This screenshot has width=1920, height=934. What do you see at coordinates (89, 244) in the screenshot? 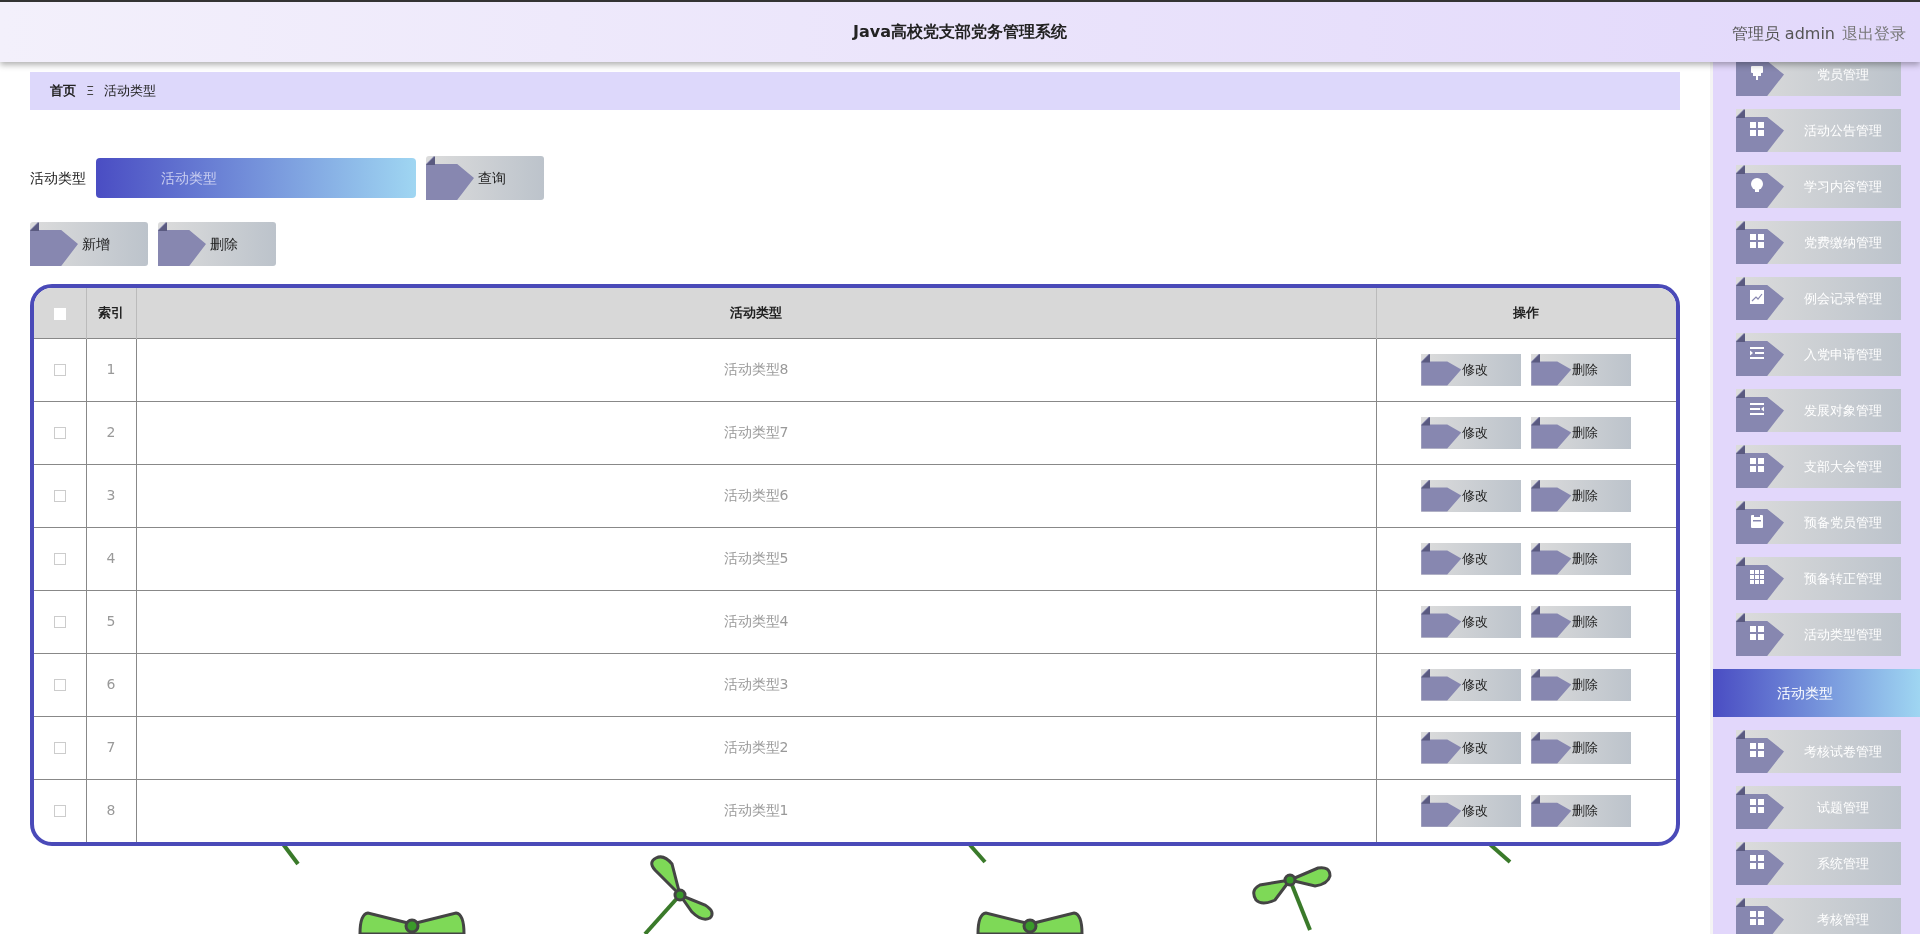
I see `add-button: 新增` at bounding box center [89, 244].